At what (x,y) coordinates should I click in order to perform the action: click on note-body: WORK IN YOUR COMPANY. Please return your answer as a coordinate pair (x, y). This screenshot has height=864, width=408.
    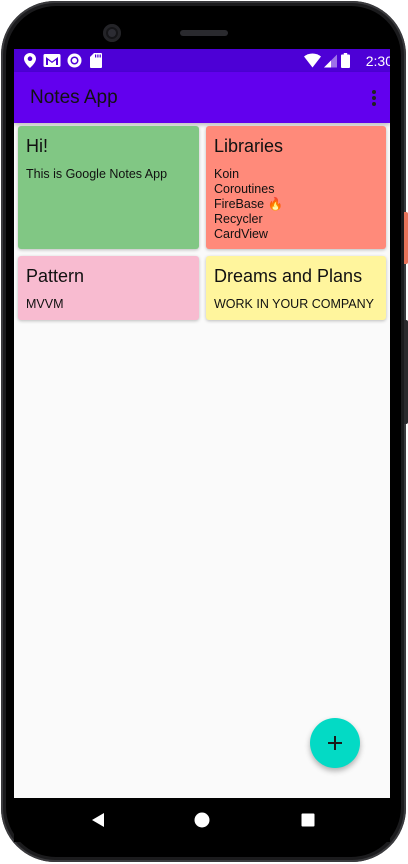
    Looking at the image, I should click on (294, 304).